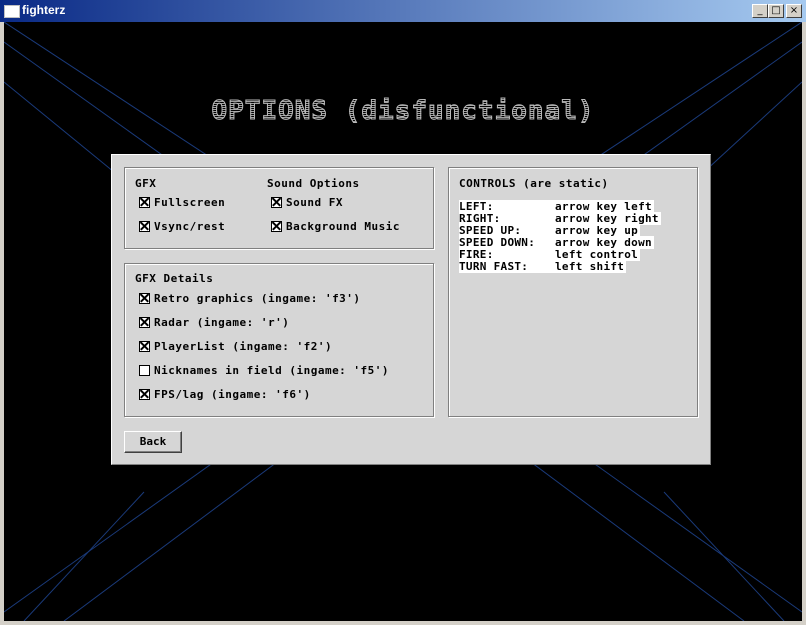 The image size is (806, 625). I want to click on retro-graphics-label: Retro graphics (ingame: 'f3'), so click(257, 298).